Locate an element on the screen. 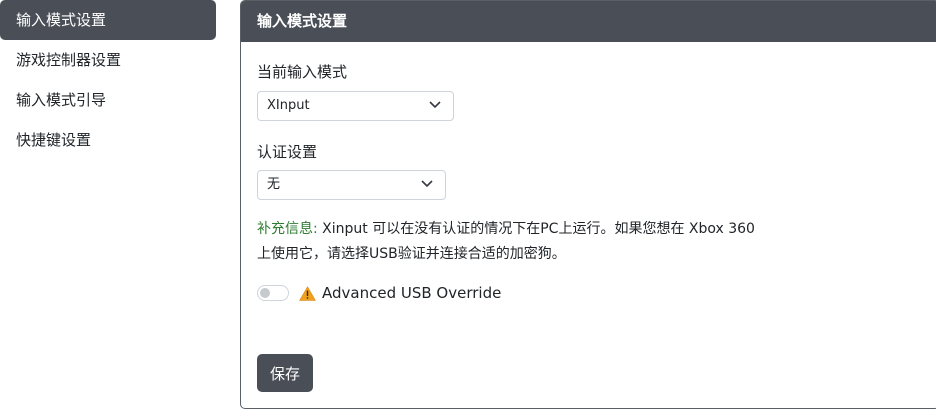 This screenshot has height=419, width=936. override-label: Advanced USB Override is located at coordinates (412, 293).